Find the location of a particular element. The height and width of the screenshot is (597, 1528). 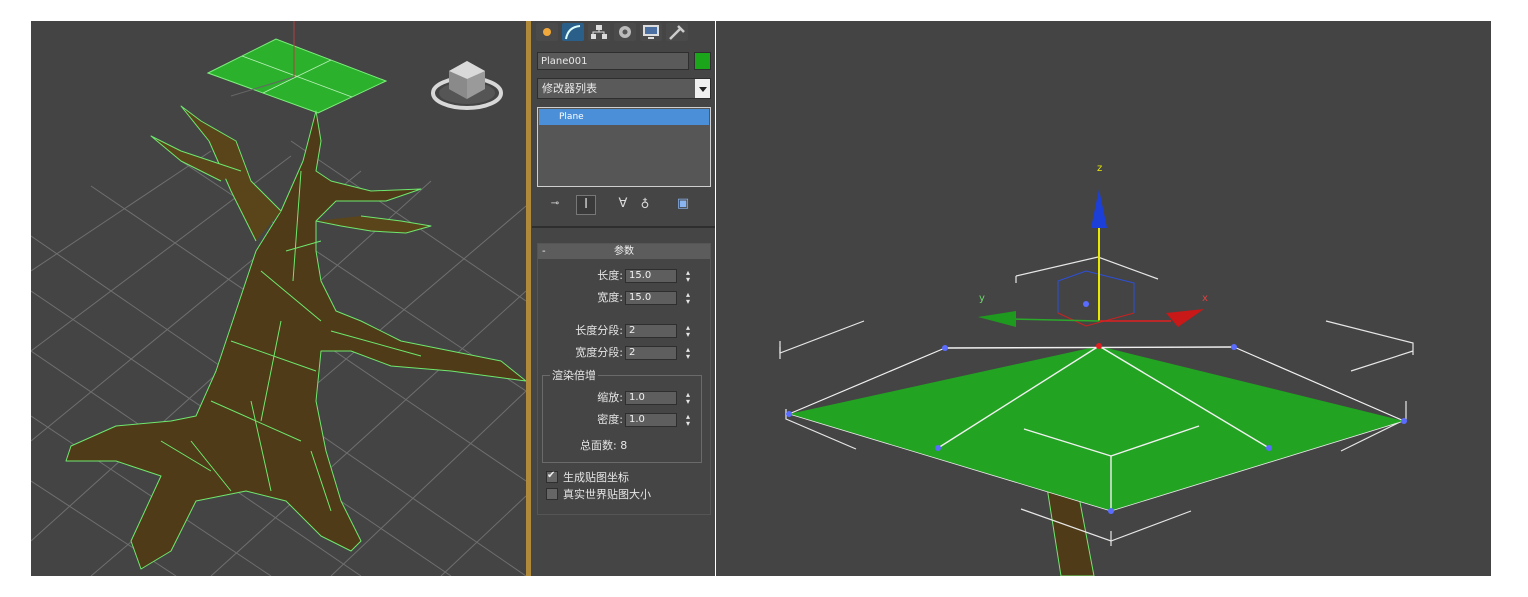

length-row: 长度: 15.0 ▴ ▾ is located at coordinates (623, 276).